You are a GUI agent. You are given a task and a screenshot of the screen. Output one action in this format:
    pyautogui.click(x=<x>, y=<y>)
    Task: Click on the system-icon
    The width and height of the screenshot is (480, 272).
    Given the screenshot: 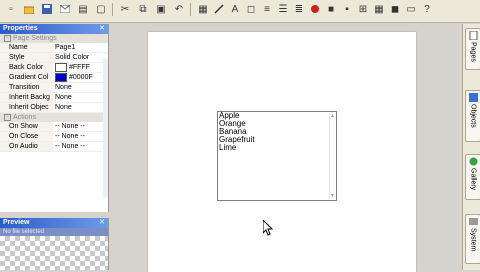 What is the action you would take?
    pyautogui.click(x=473, y=221)
    